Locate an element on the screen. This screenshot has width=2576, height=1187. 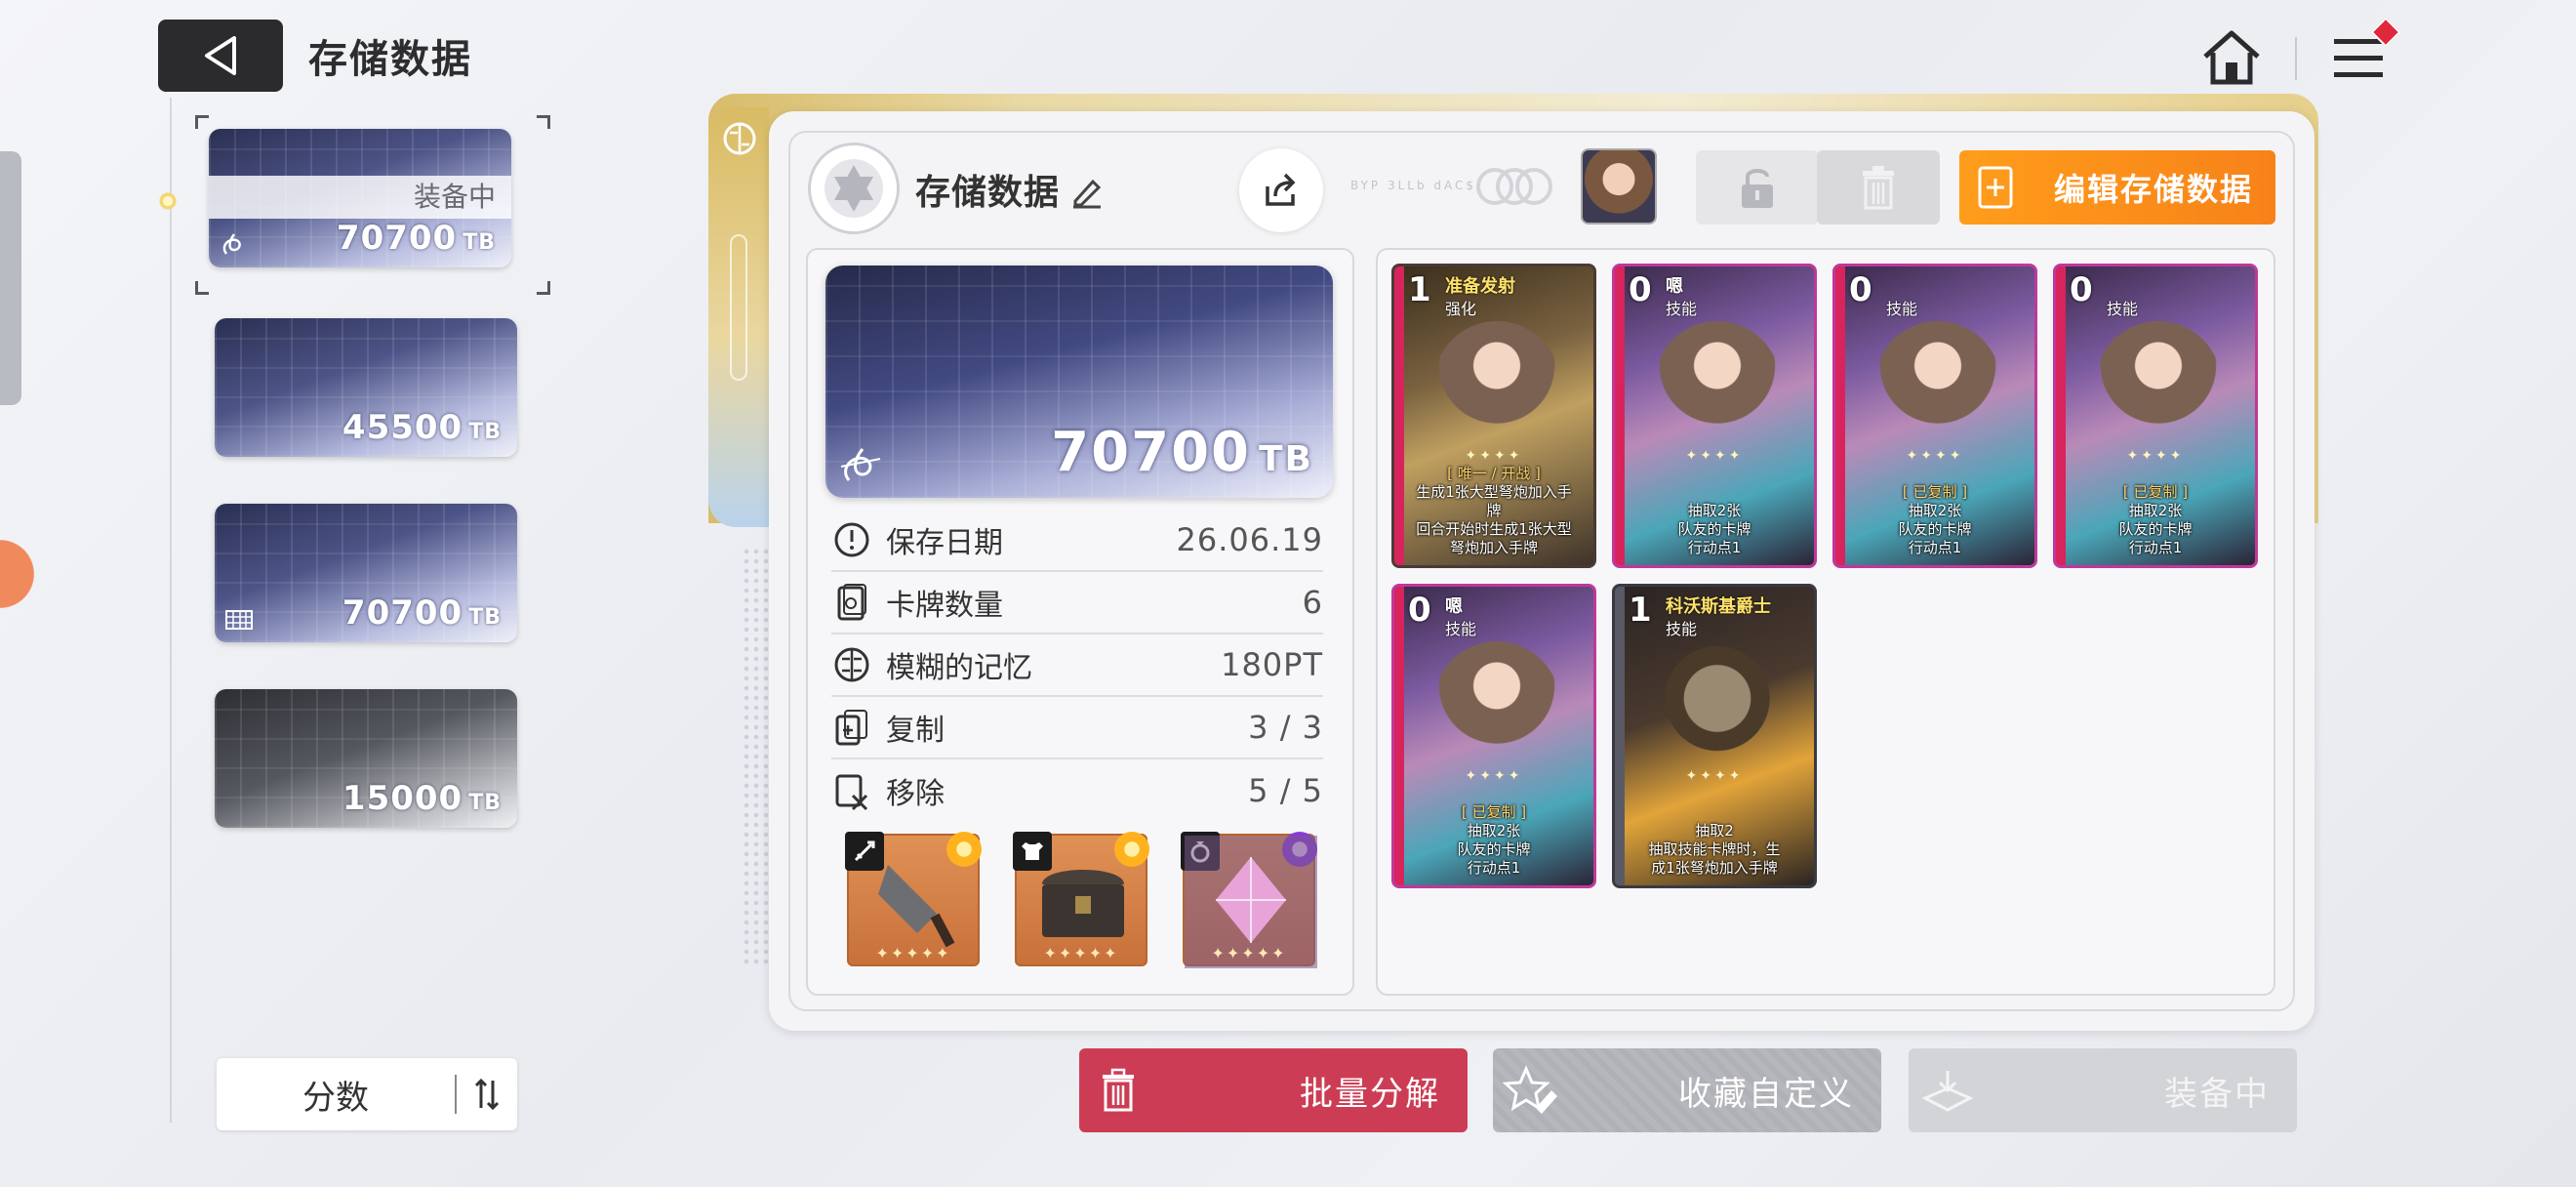
card-type: 强化 is located at coordinates (1461, 309).